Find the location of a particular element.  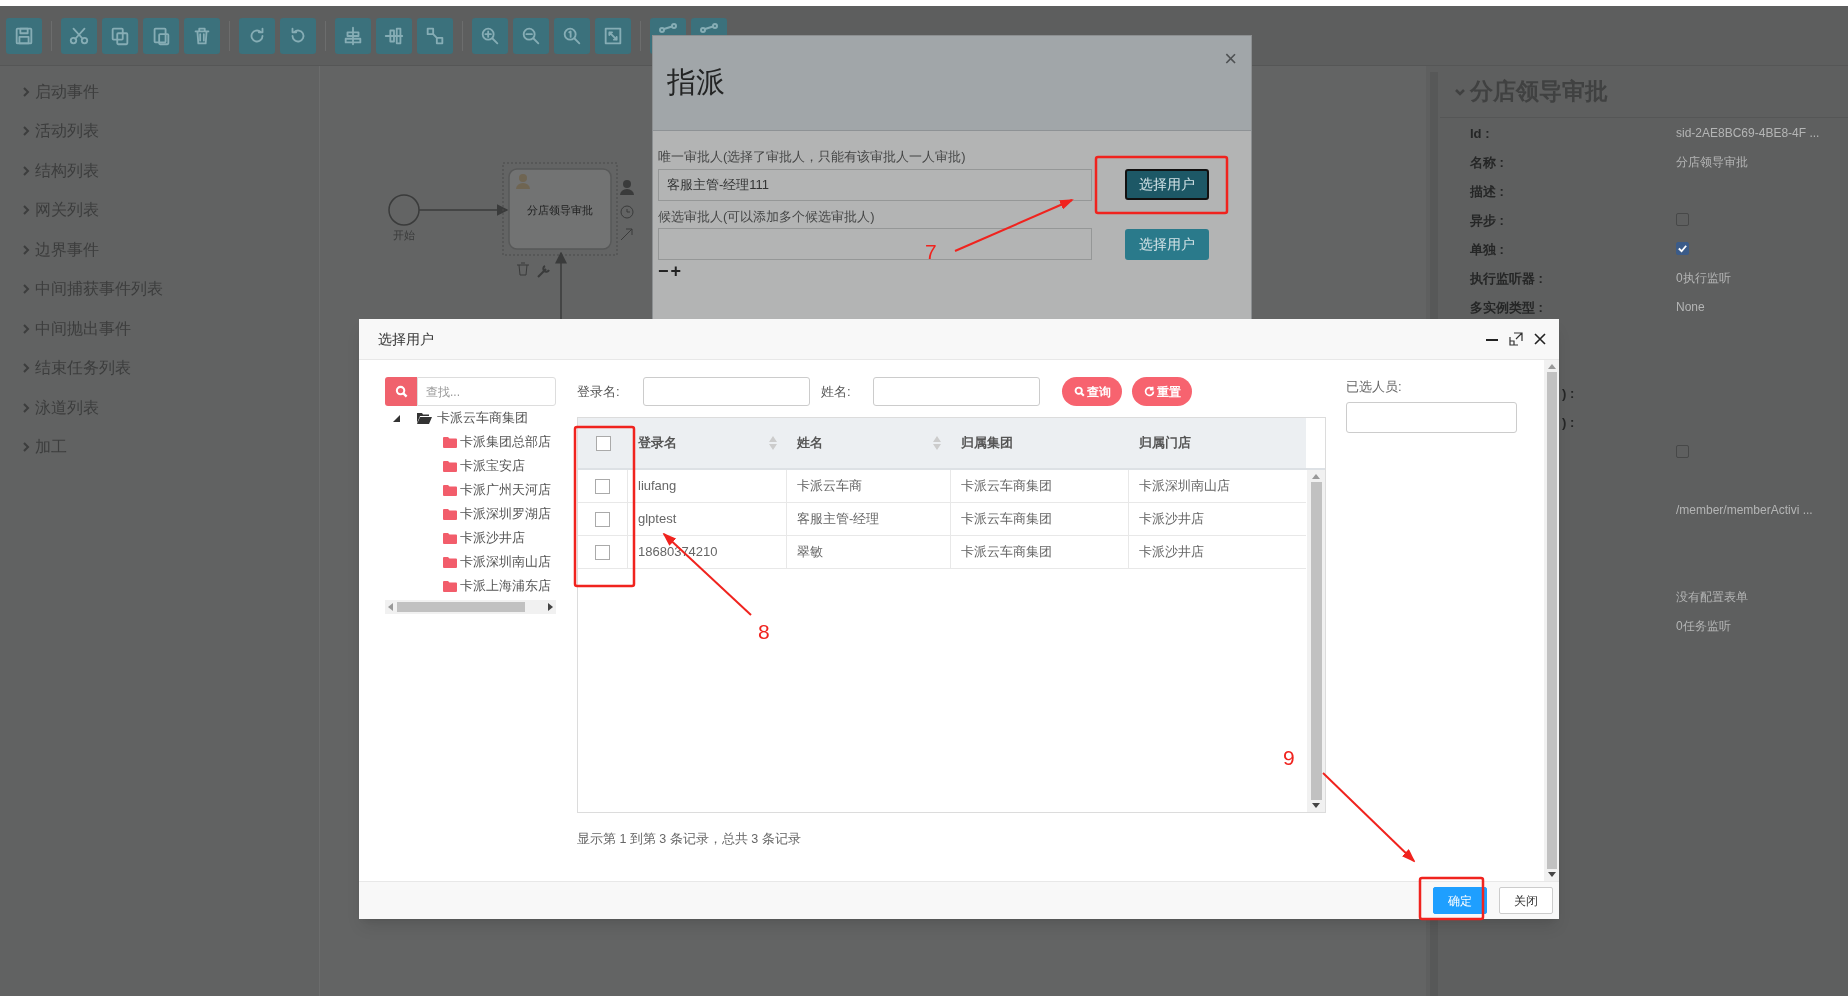

search-button is located at coordinates (401, 391).